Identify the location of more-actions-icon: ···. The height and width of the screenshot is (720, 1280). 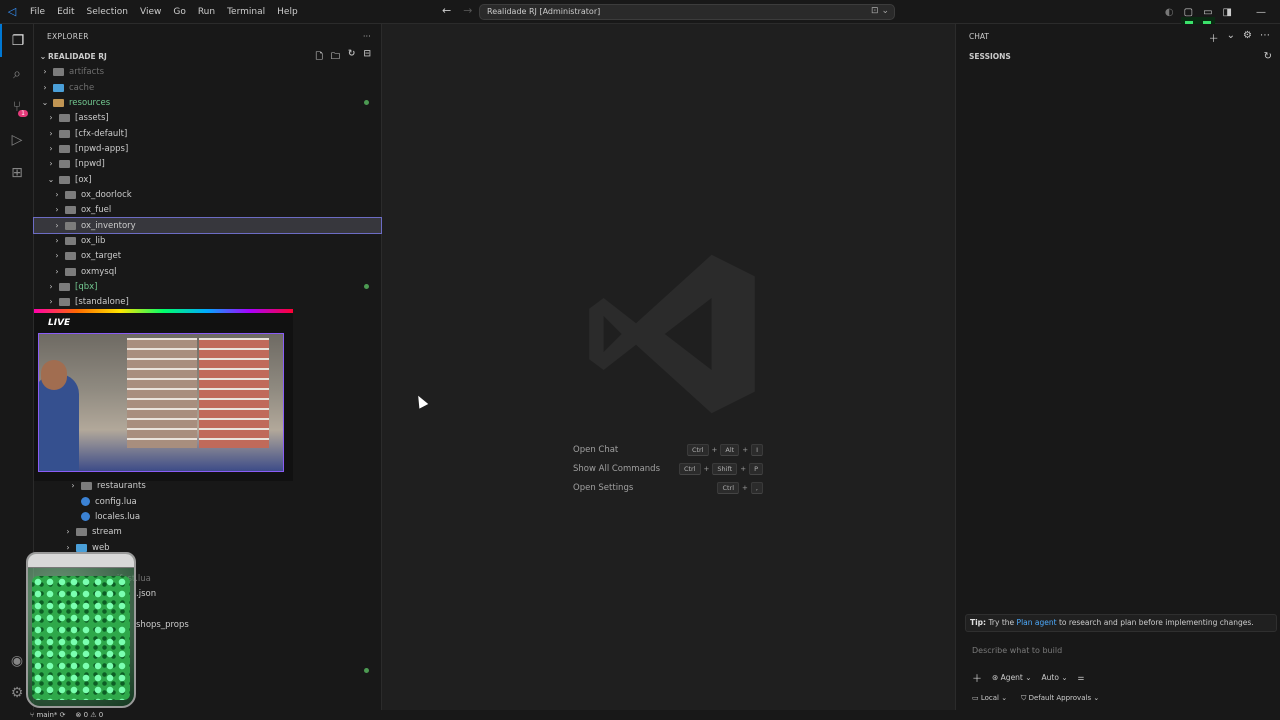
(367, 36).